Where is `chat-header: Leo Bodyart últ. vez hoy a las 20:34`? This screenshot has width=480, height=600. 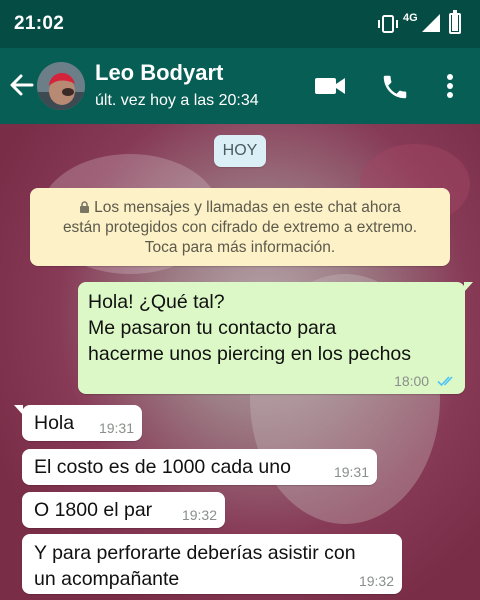 chat-header: Leo Bodyart últ. vez hoy a las 20:34 is located at coordinates (240, 86).